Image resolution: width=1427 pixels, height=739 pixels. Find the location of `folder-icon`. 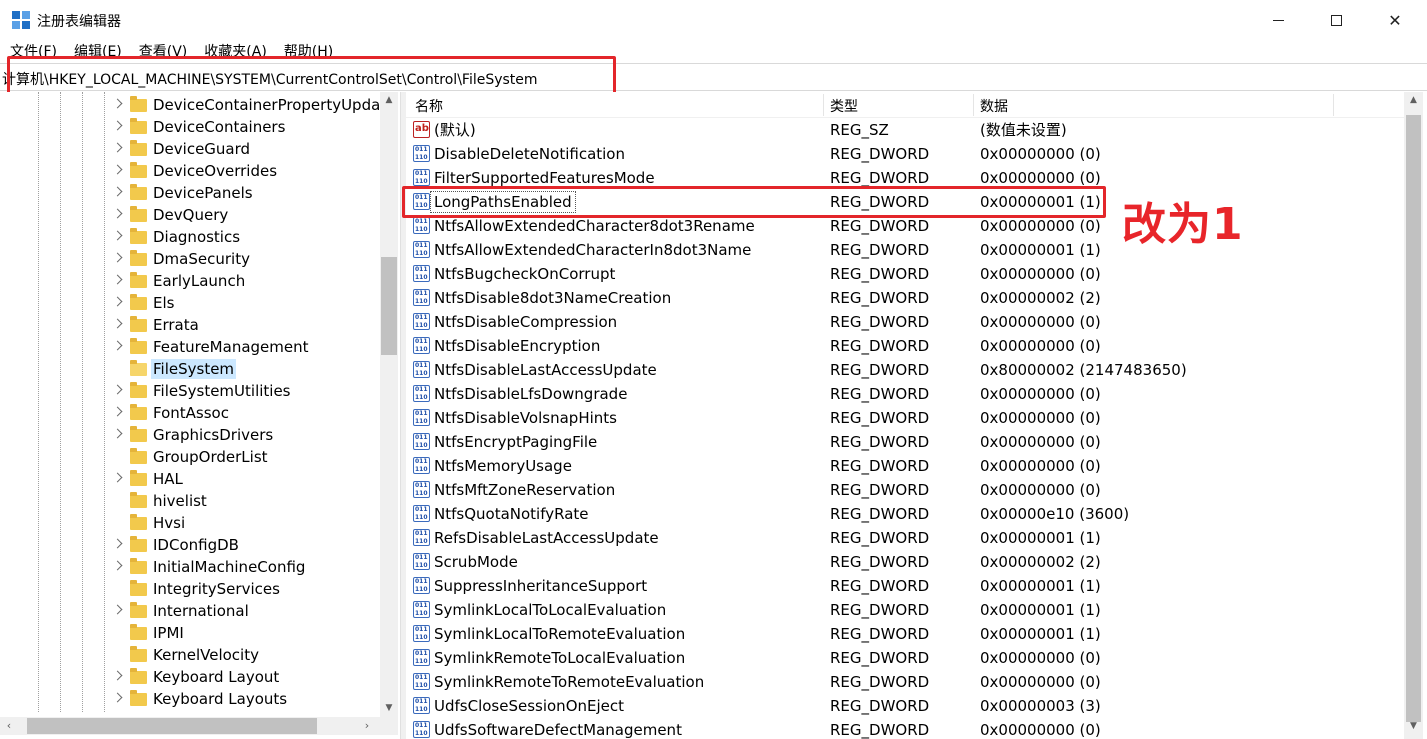

folder-icon is located at coordinates (138, 170).